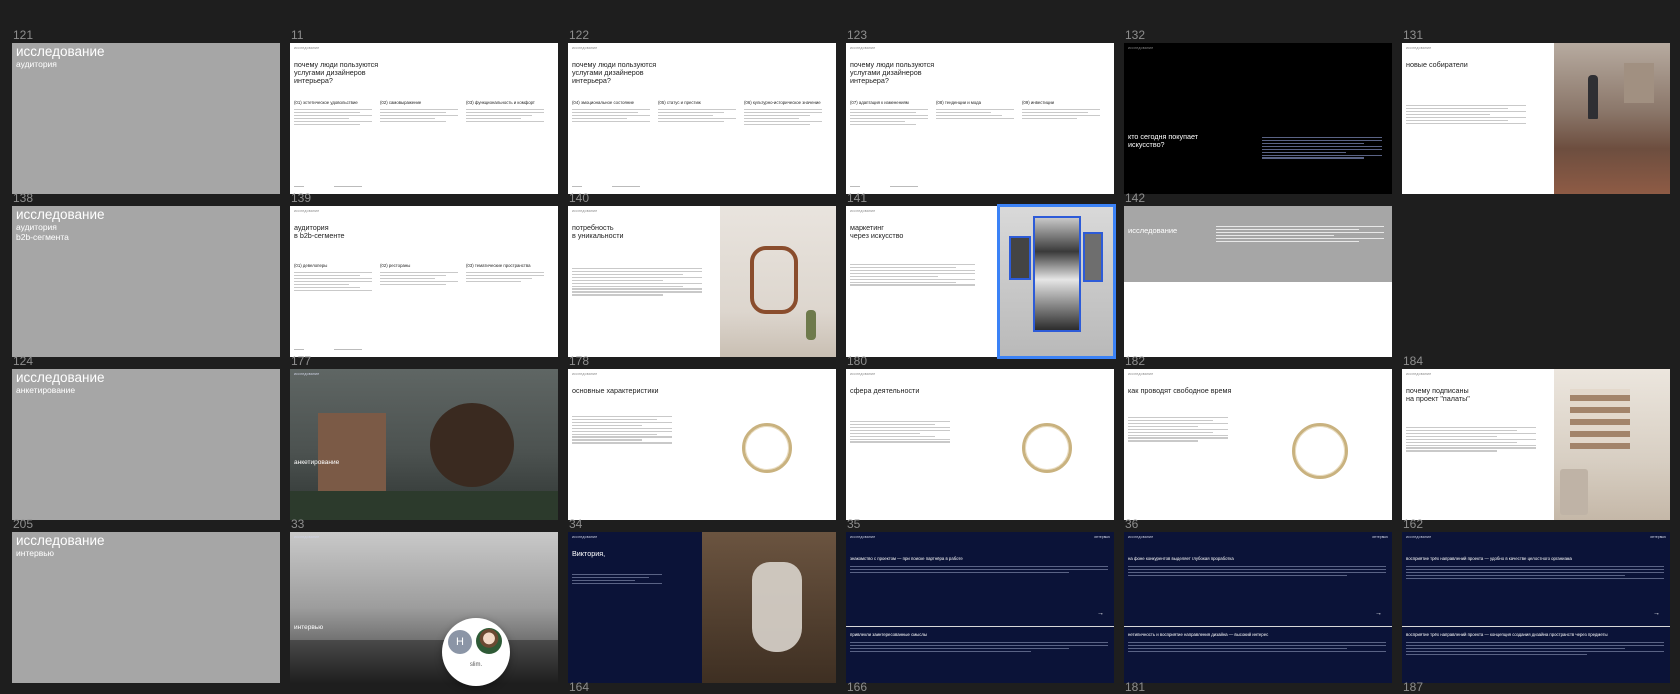 The width and height of the screenshot is (1680, 694). Describe the element at coordinates (1536, 118) in the screenshot. I see `slide-thumbnail: исследование новые собиратели` at that location.